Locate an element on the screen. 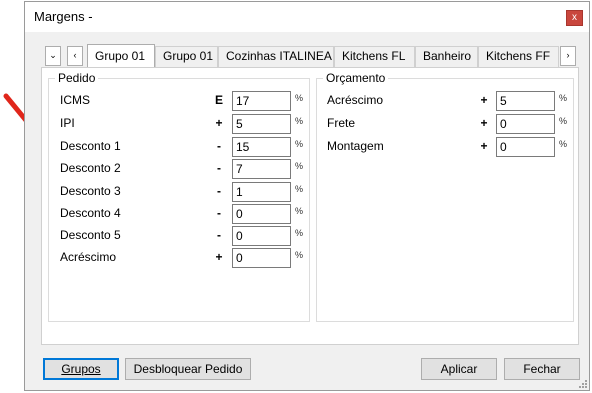 This screenshot has height=393, width=592. frete-operator: + is located at coordinates (484, 123).